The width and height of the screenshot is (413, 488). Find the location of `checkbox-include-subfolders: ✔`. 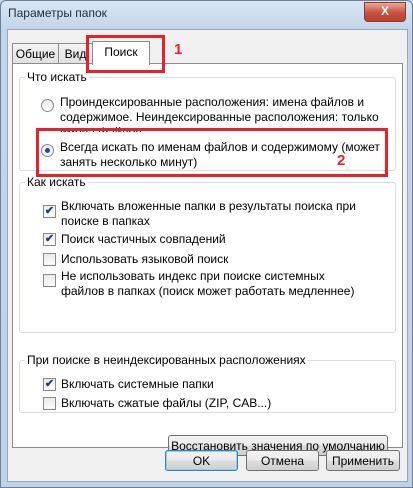

checkbox-include-subfolders: ✔ is located at coordinates (49, 211).